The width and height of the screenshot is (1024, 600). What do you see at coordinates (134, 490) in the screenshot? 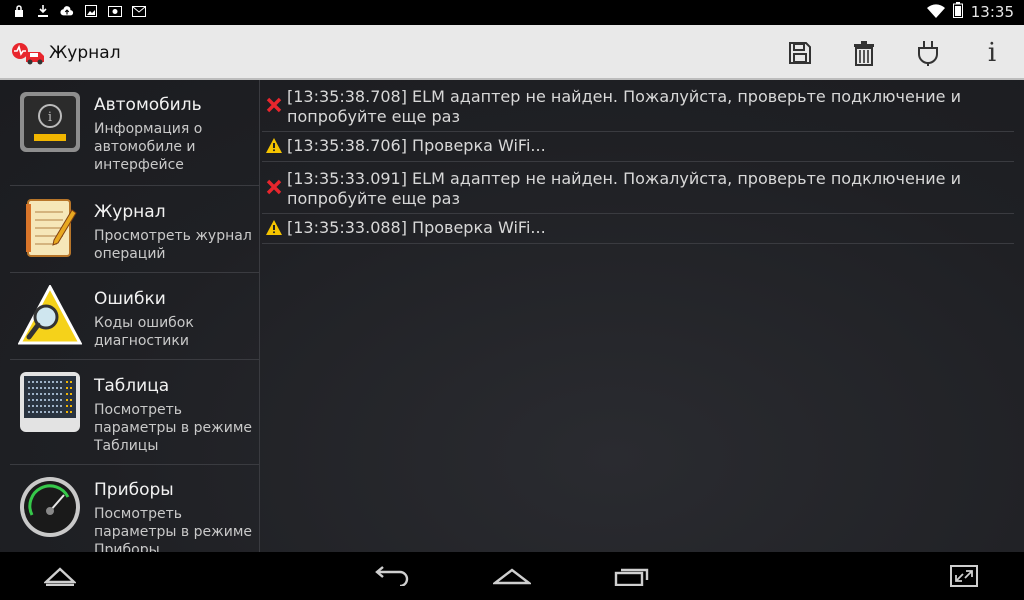
I see `sidebar-item-label: Приборы` at bounding box center [134, 490].